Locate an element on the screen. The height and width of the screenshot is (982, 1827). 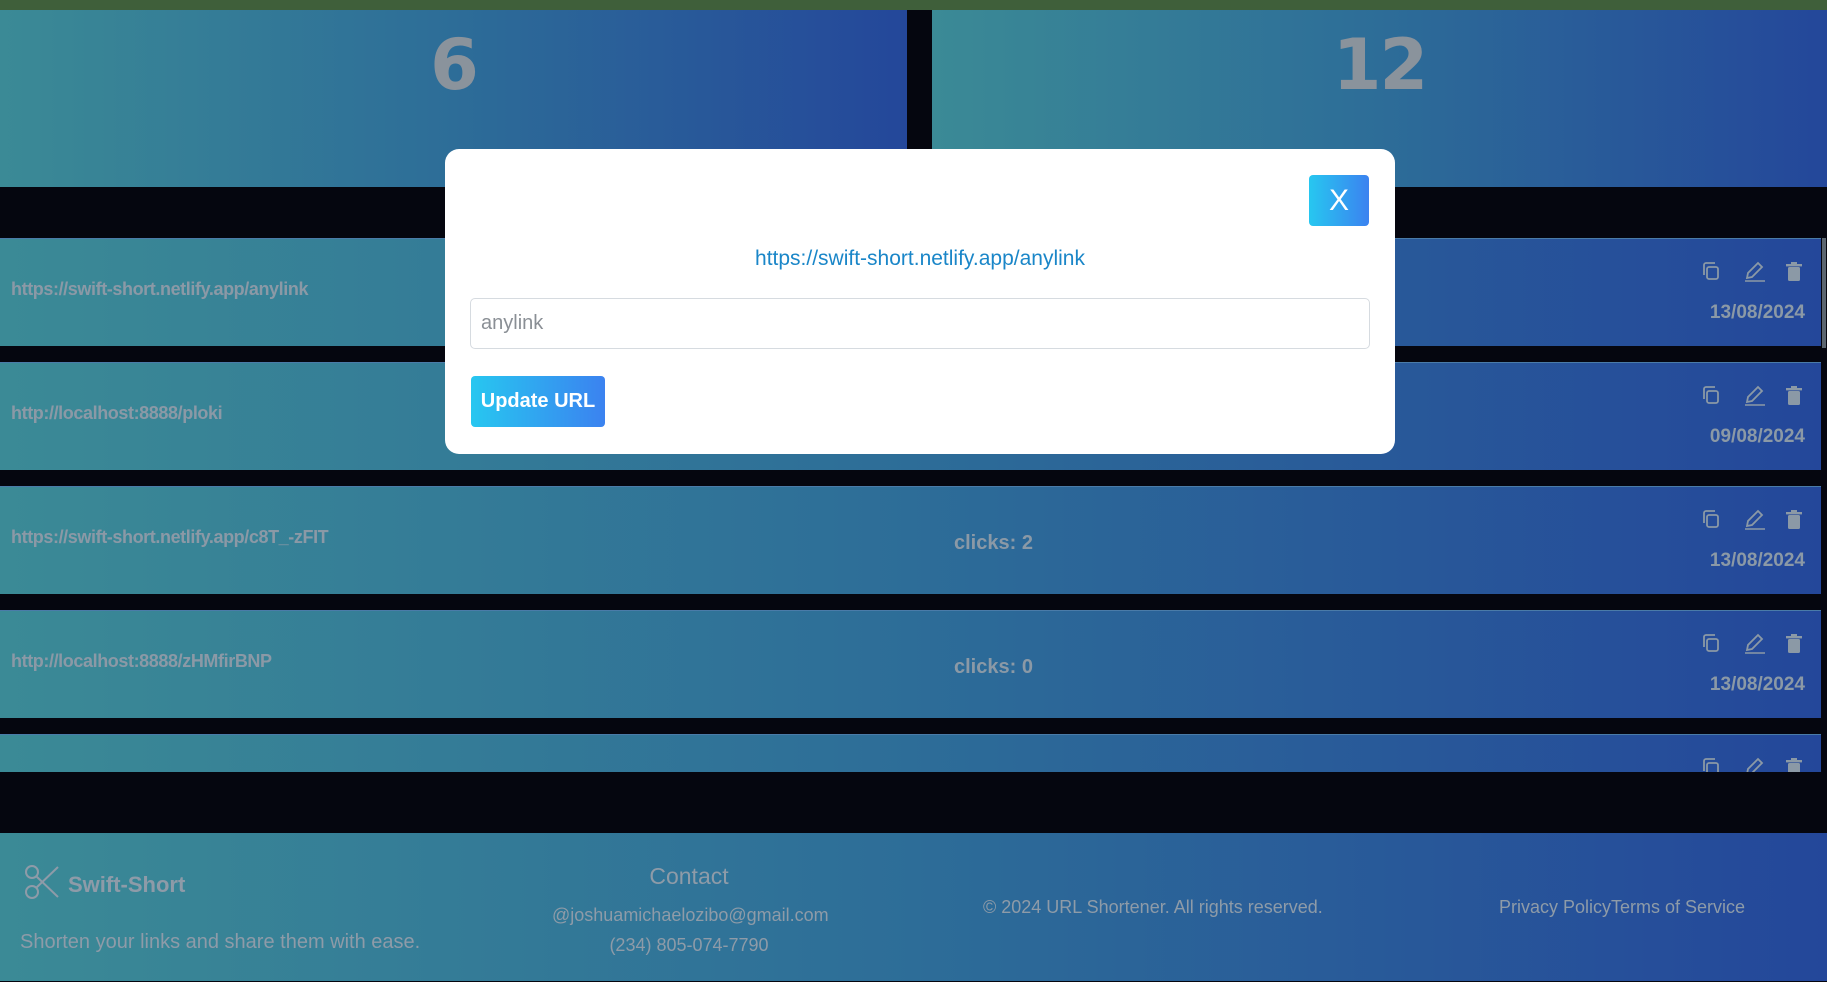
slug-input is located at coordinates (920, 323).